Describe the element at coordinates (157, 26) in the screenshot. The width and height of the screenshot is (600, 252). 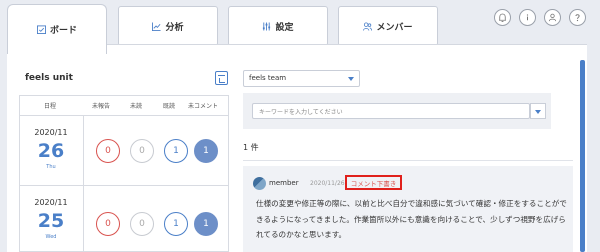
I see `chart-icon` at that location.